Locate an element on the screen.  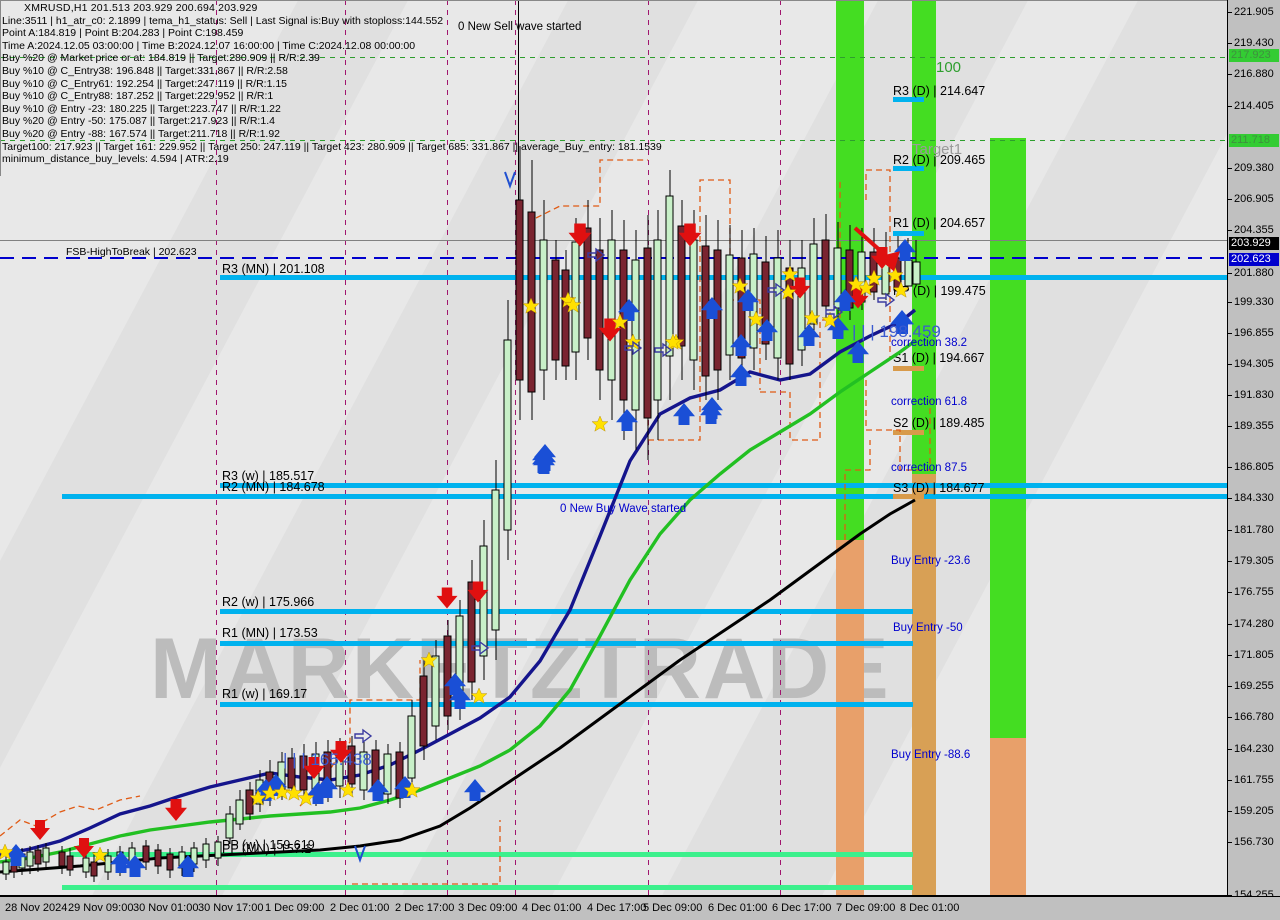
level-label-r2-mn: R2 (MN) | 184.678 is located at coordinates (273, 487).